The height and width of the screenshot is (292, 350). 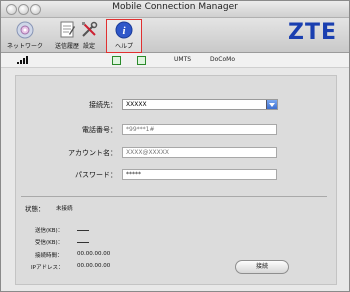 What do you see at coordinates (88, 46) in the screenshot?
I see `toolbar-settings-label: 設定` at bounding box center [88, 46].